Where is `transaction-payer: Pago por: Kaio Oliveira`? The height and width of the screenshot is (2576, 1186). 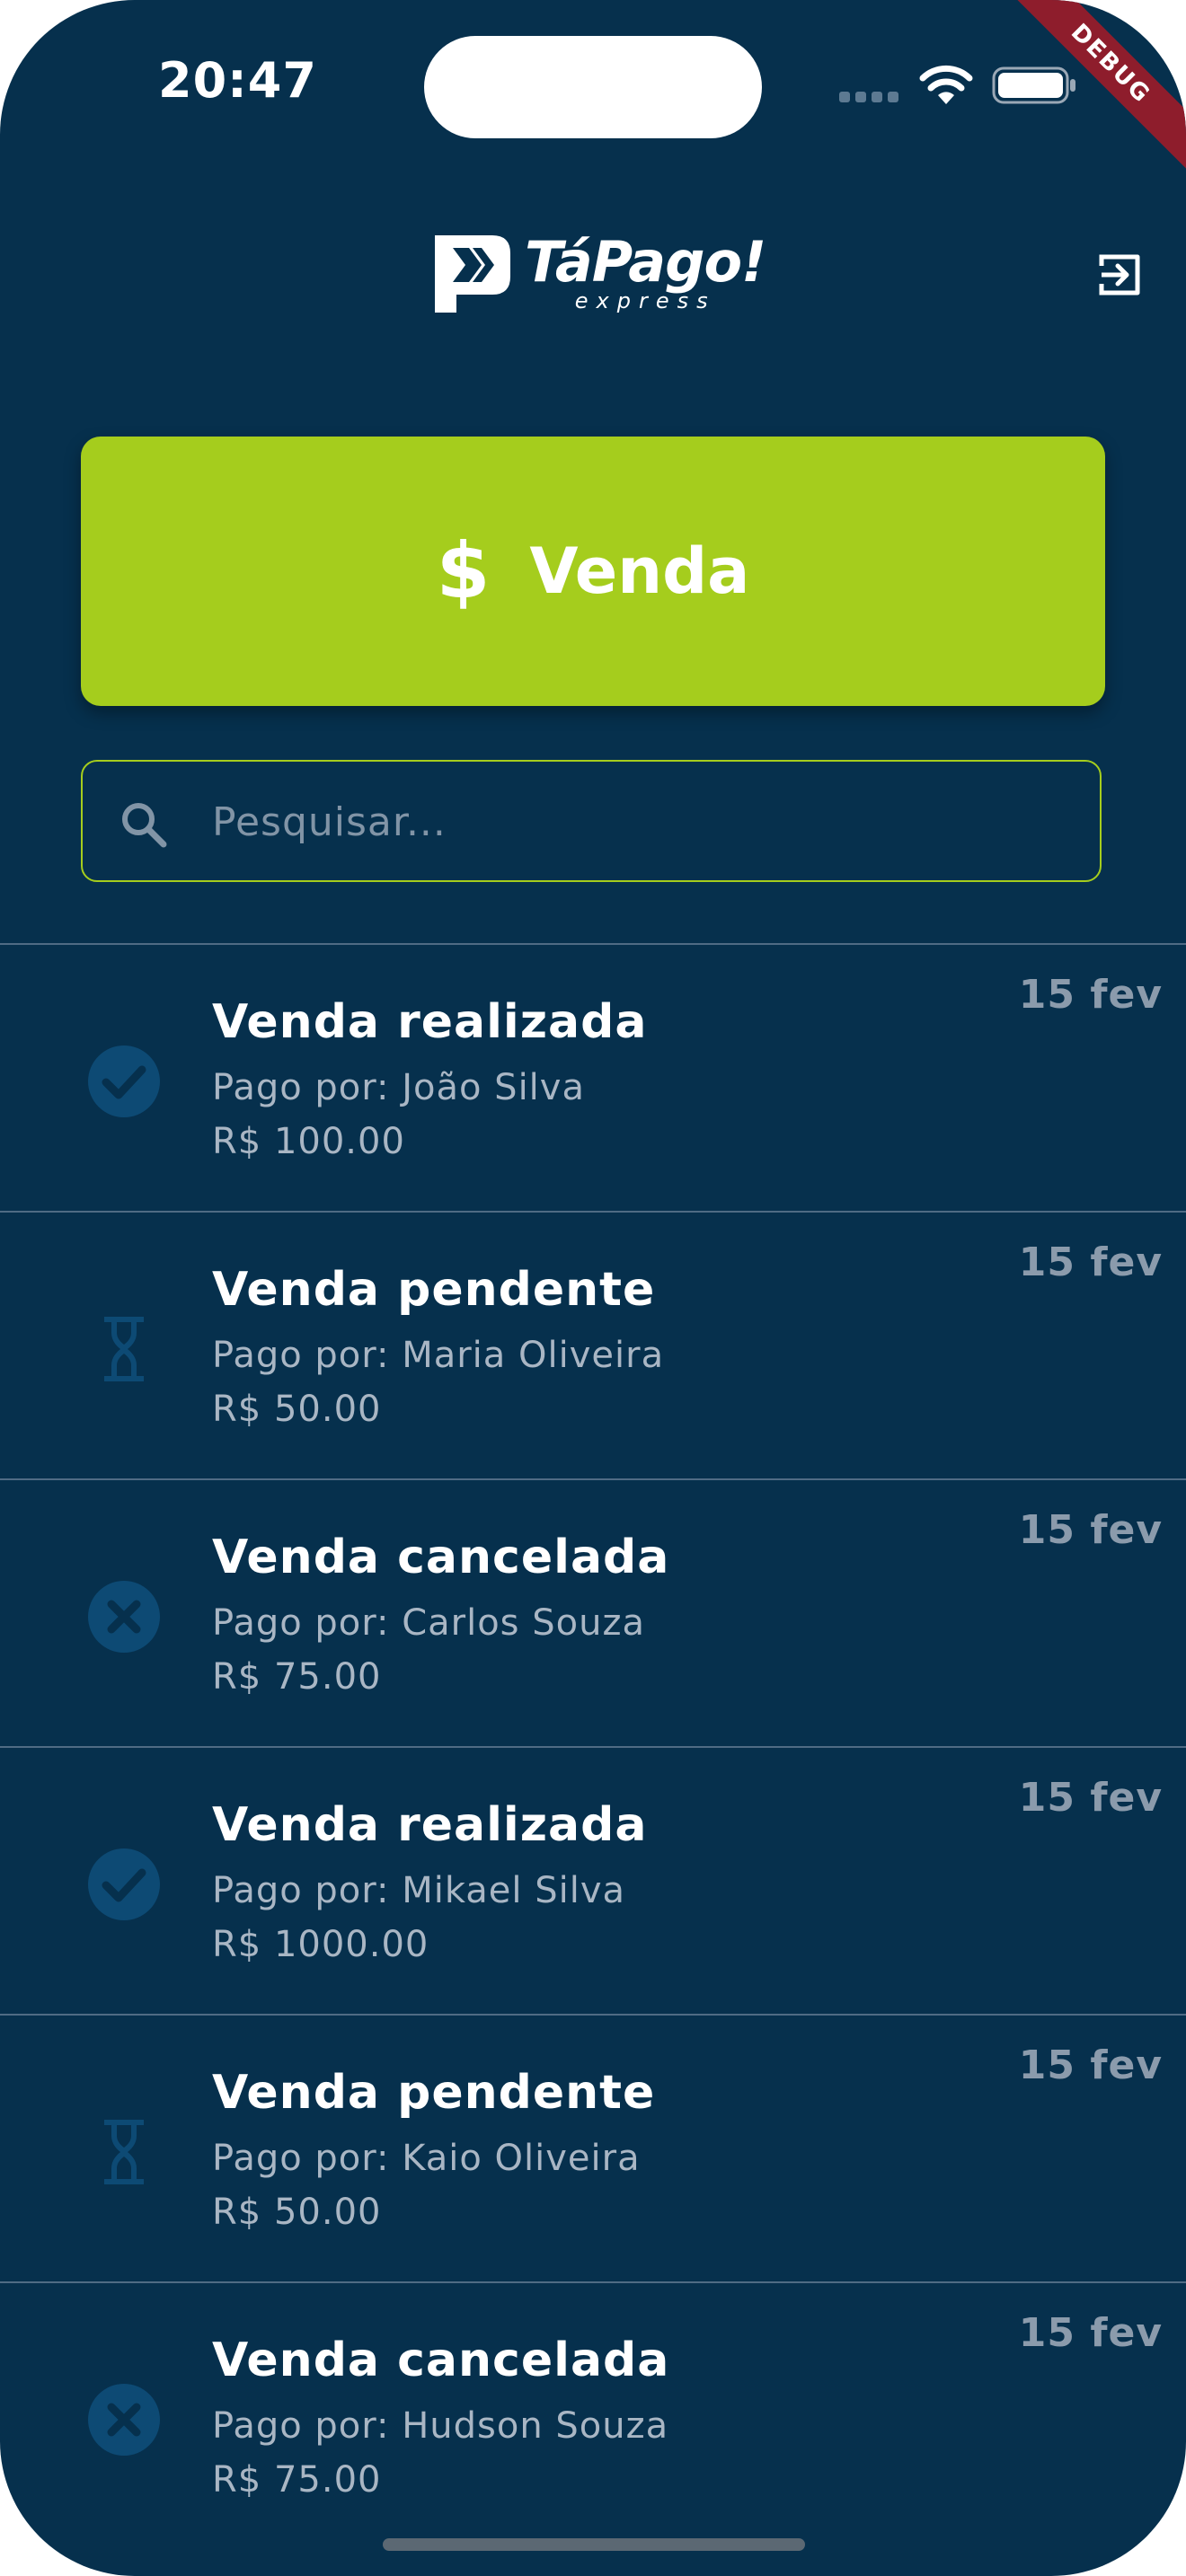
transaction-payer: Pago por: Kaio Oliveira is located at coordinates (426, 2158).